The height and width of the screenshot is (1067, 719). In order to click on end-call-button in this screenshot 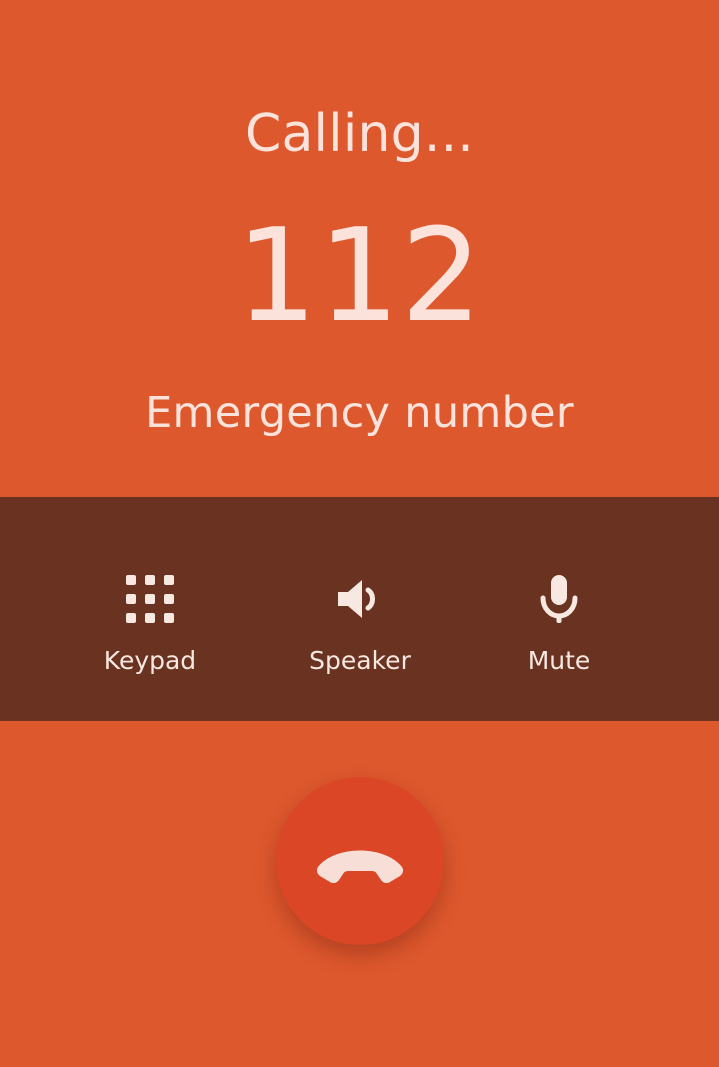, I will do `click(360, 861)`.